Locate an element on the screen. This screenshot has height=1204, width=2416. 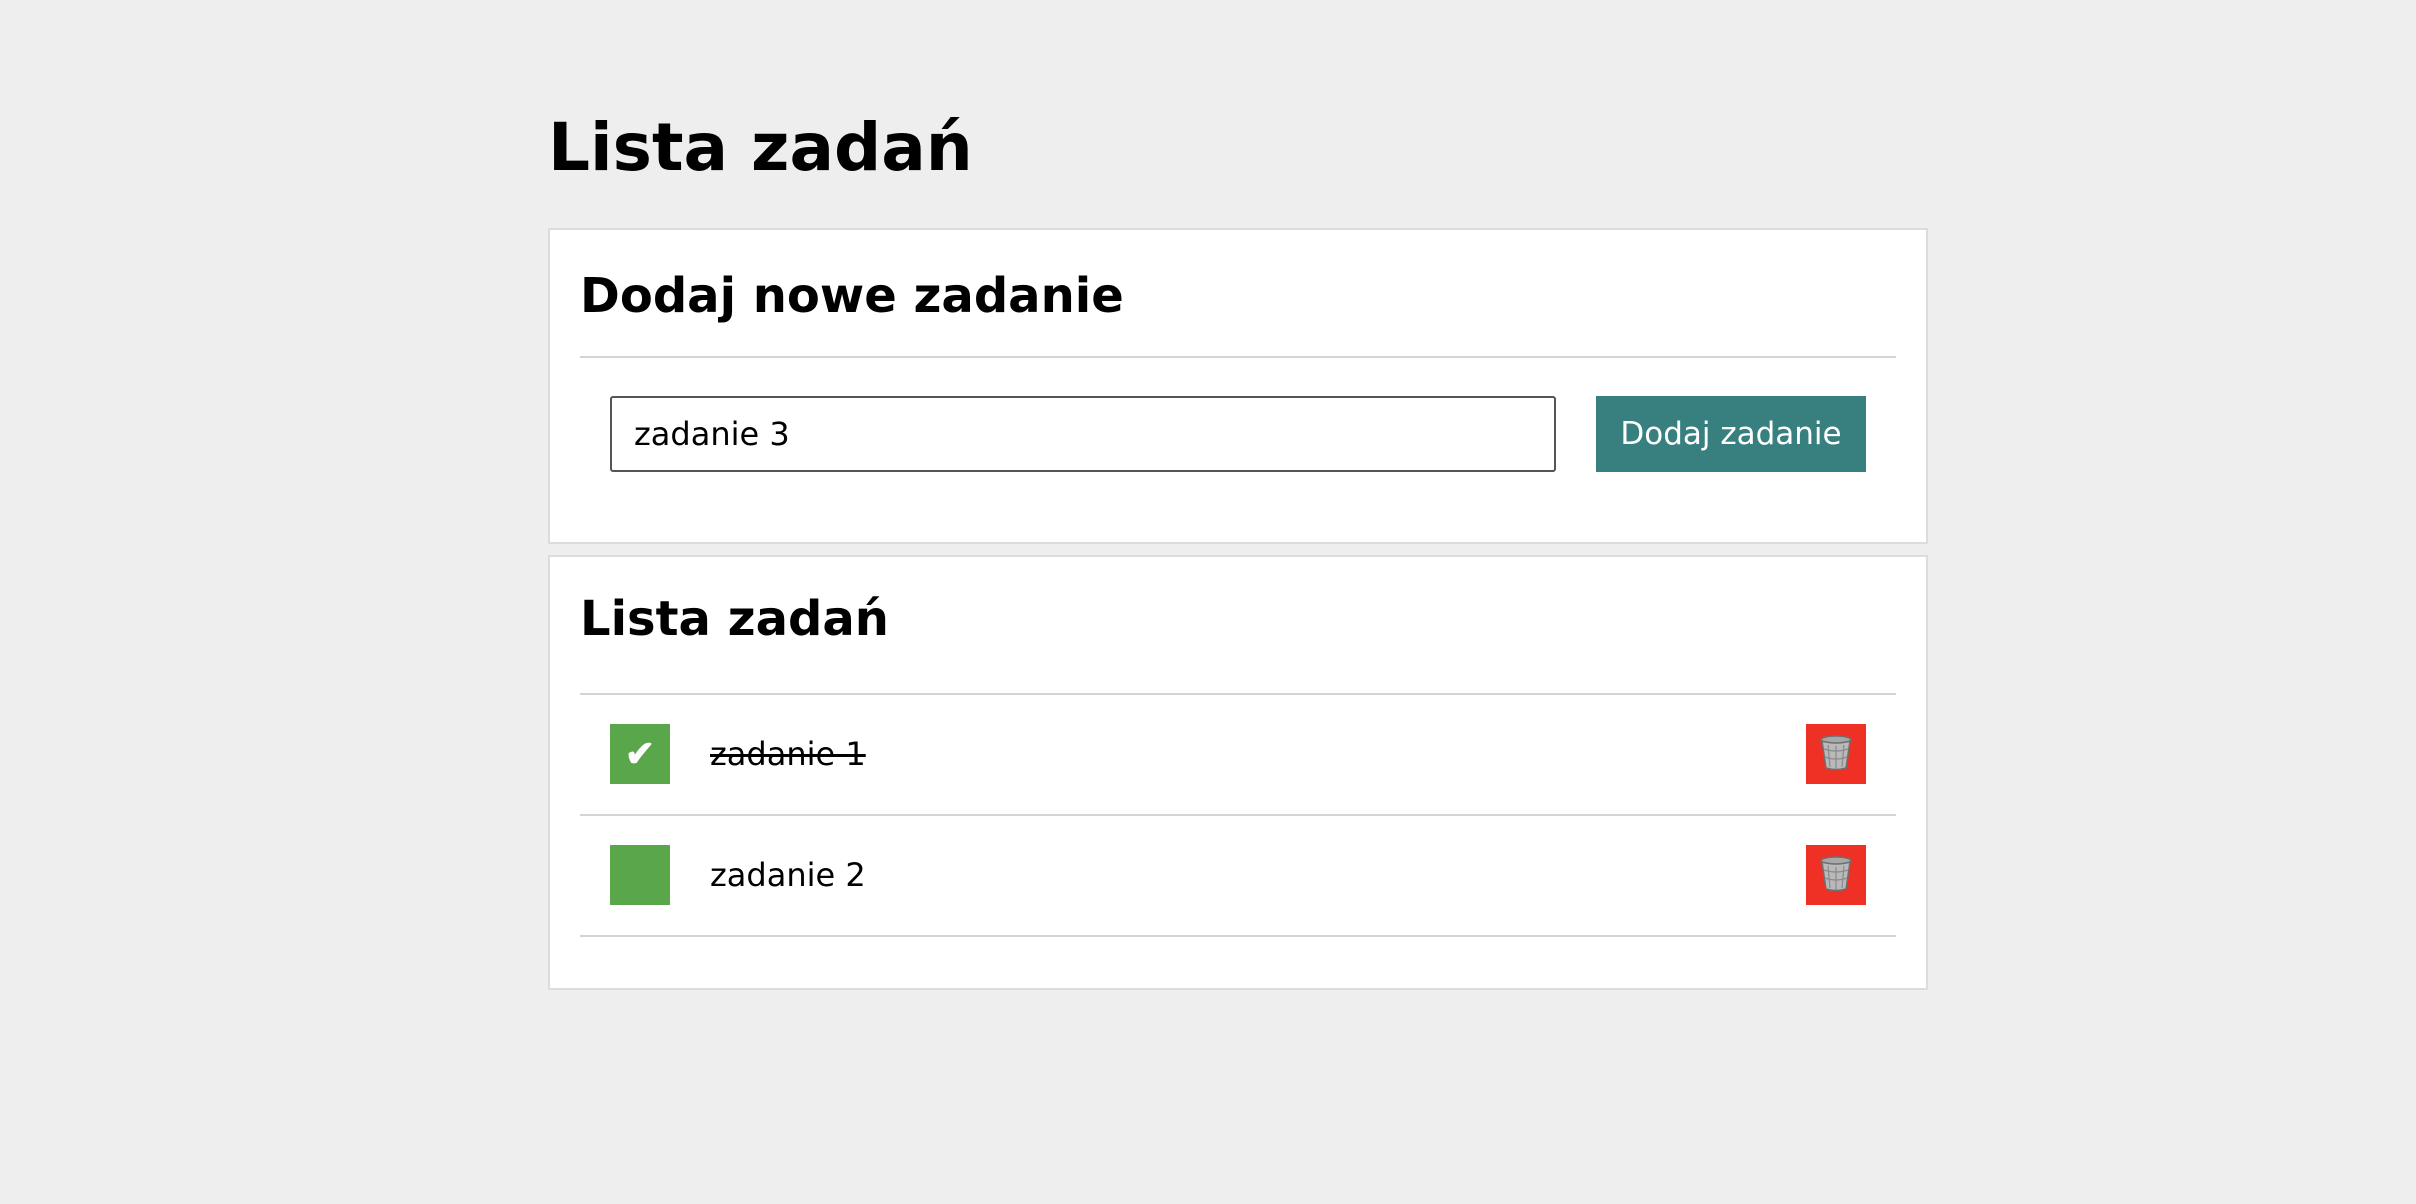
task-checkbox: ✔ is located at coordinates (640, 754).